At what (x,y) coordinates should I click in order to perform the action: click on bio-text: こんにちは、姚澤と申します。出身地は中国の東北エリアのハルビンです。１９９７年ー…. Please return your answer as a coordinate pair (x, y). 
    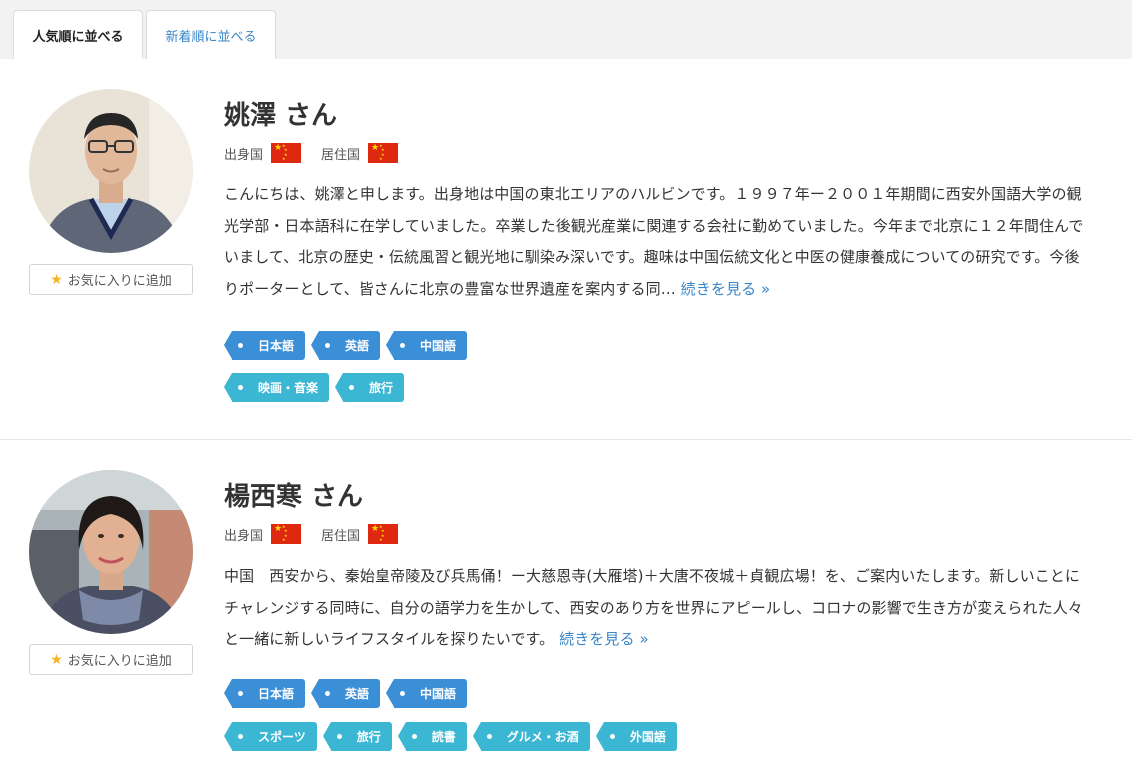
    Looking at the image, I should click on (654, 241).